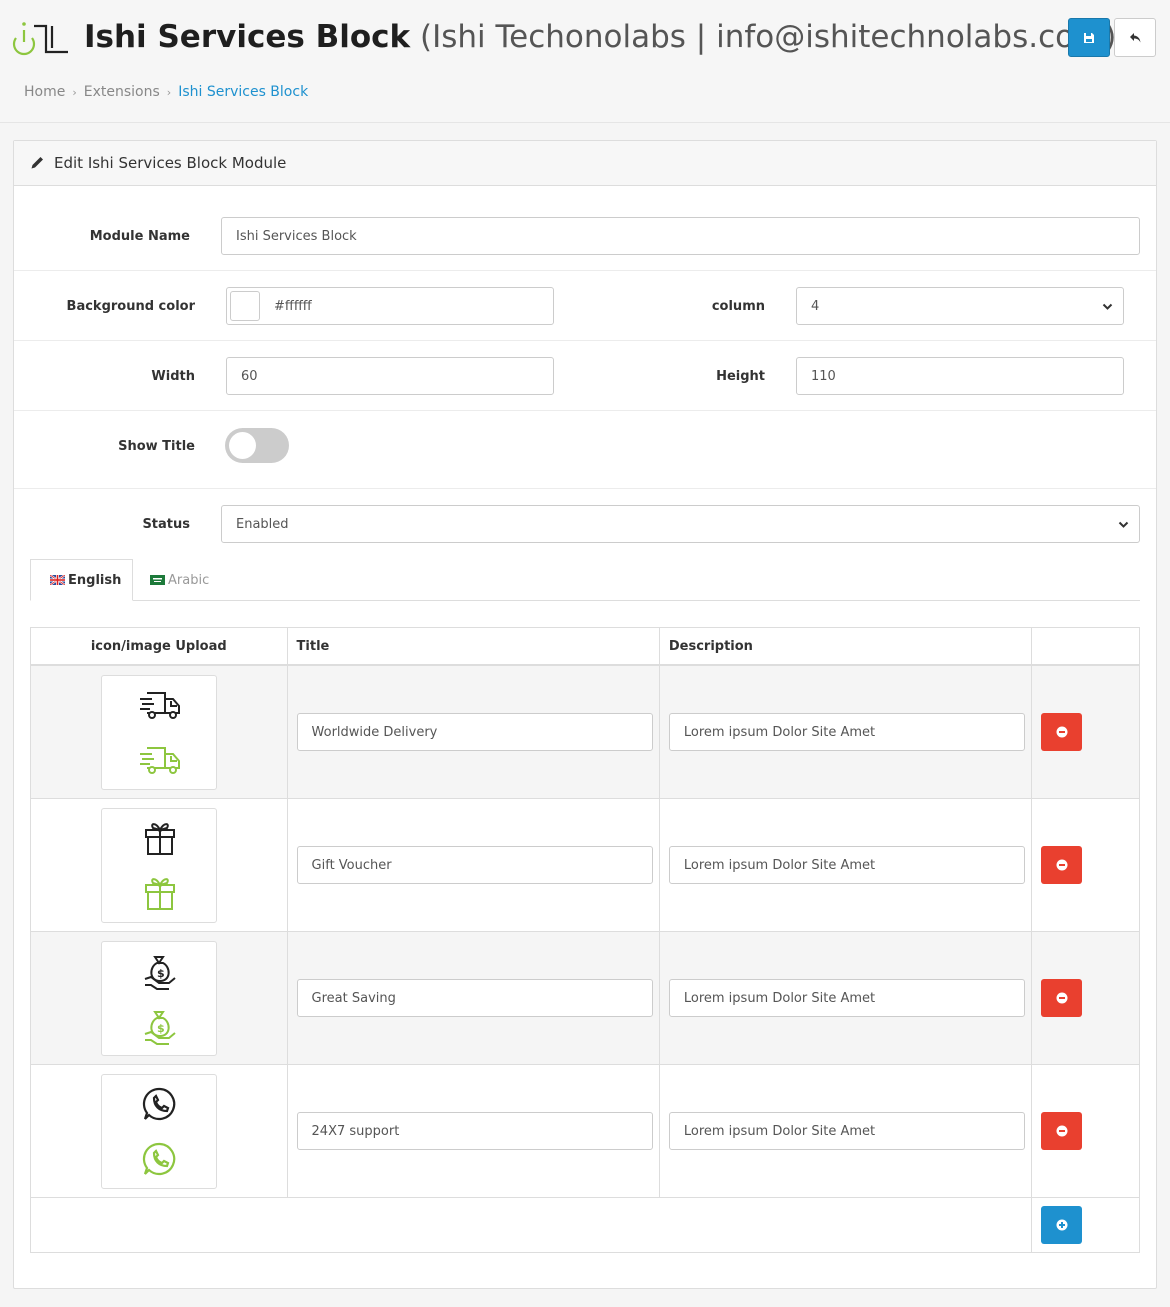 Image resolution: width=1170 pixels, height=1307 pixels. I want to click on pencil-icon, so click(37, 163).